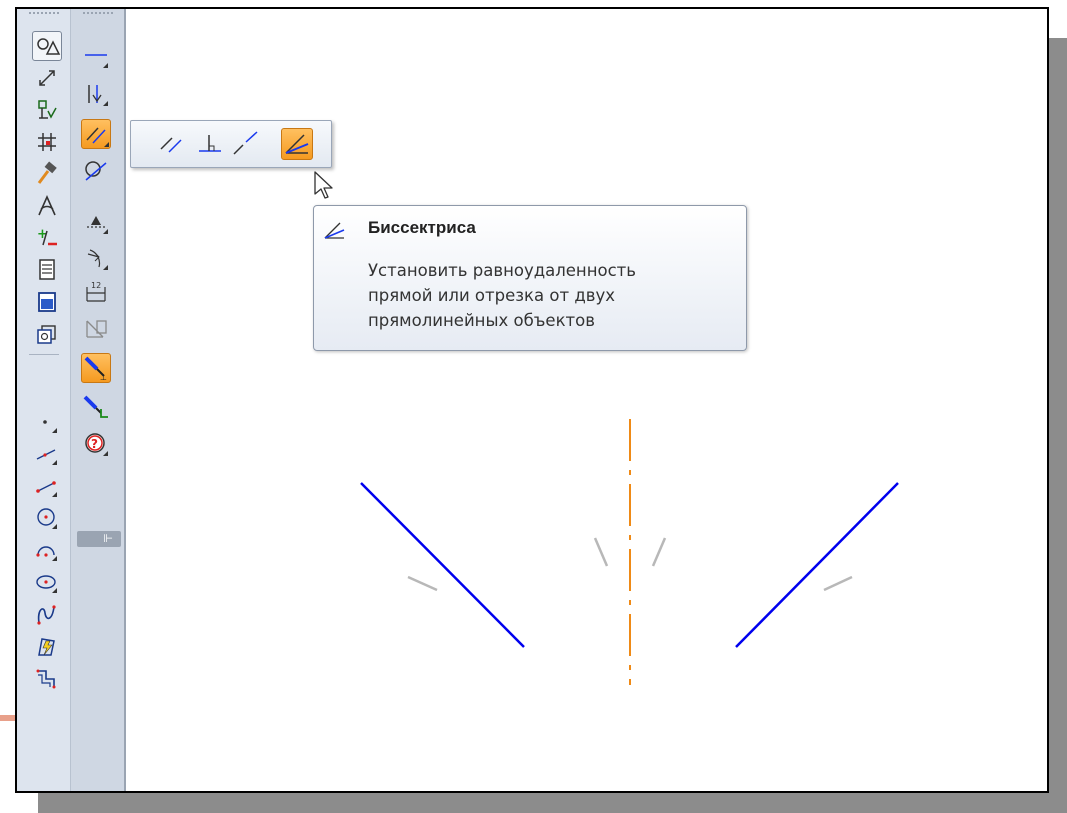 This screenshot has width=1067, height=813. What do you see at coordinates (47, 270) in the screenshot?
I see `spec-sheet-icon` at bounding box center [47, 270].